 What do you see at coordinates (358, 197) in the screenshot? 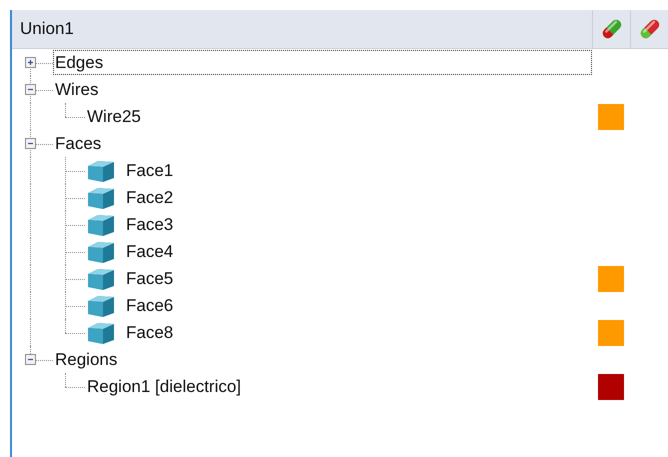
I see `tree-item: Face2` at bounding box center [358, 197].